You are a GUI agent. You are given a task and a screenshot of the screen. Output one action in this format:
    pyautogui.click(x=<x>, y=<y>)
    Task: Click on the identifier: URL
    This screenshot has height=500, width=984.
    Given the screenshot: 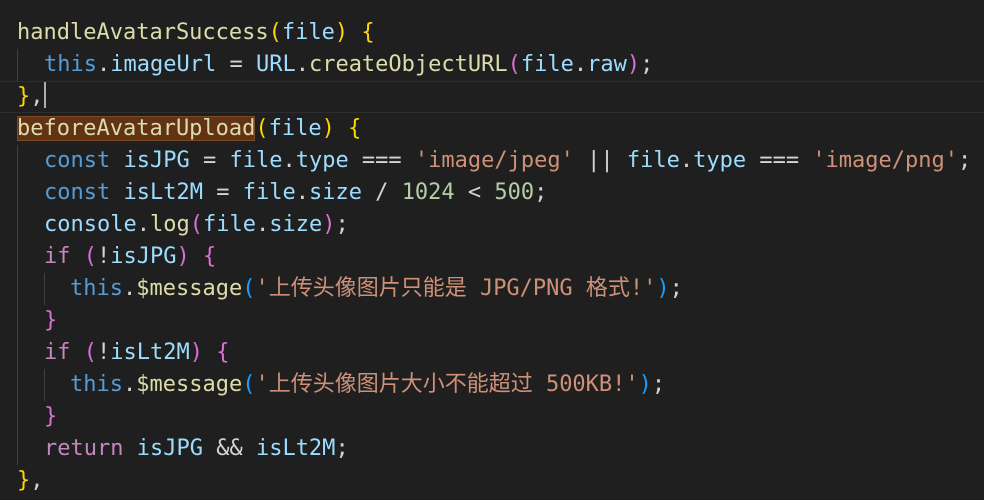 What is the action you would take?
    pyautogui.click(x=275, y=64)
    